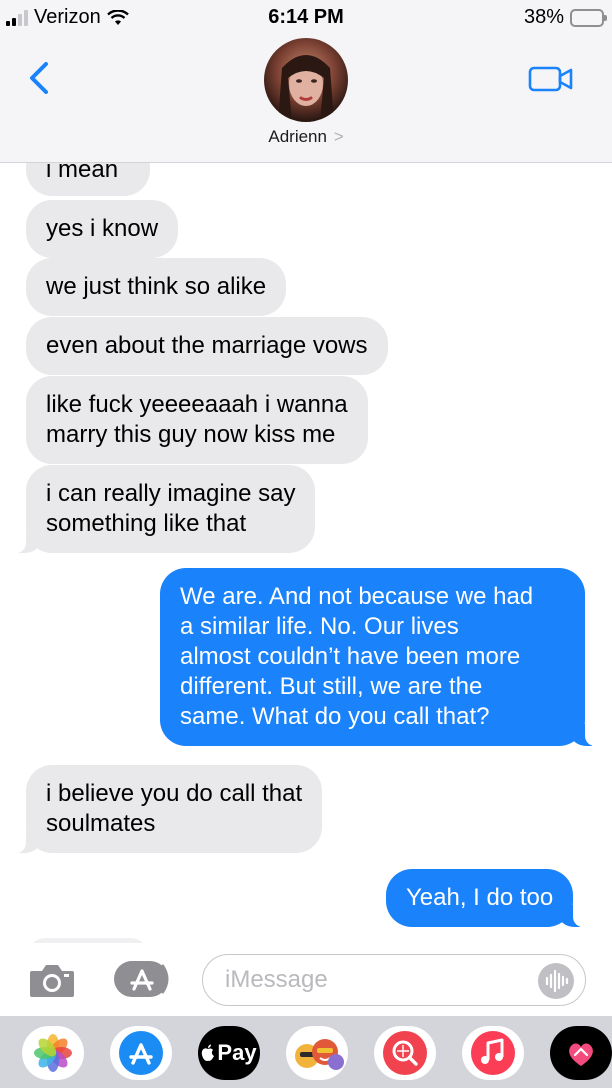  I want to click on memoji-app-button, so click(317, 1053).